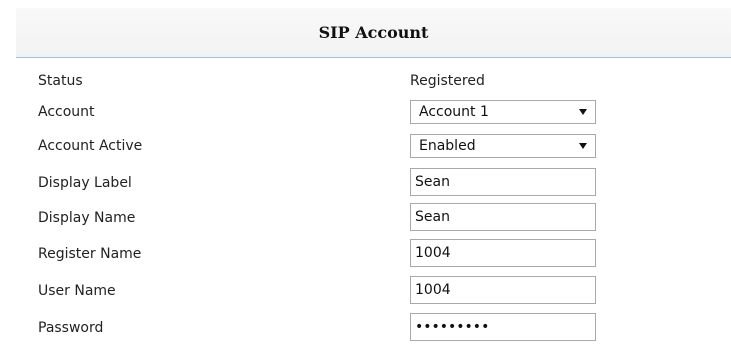 The height and width of the screenshot is (350, 731). I want to click on row-account-active: Account Active Enabled, so click(373, 146).